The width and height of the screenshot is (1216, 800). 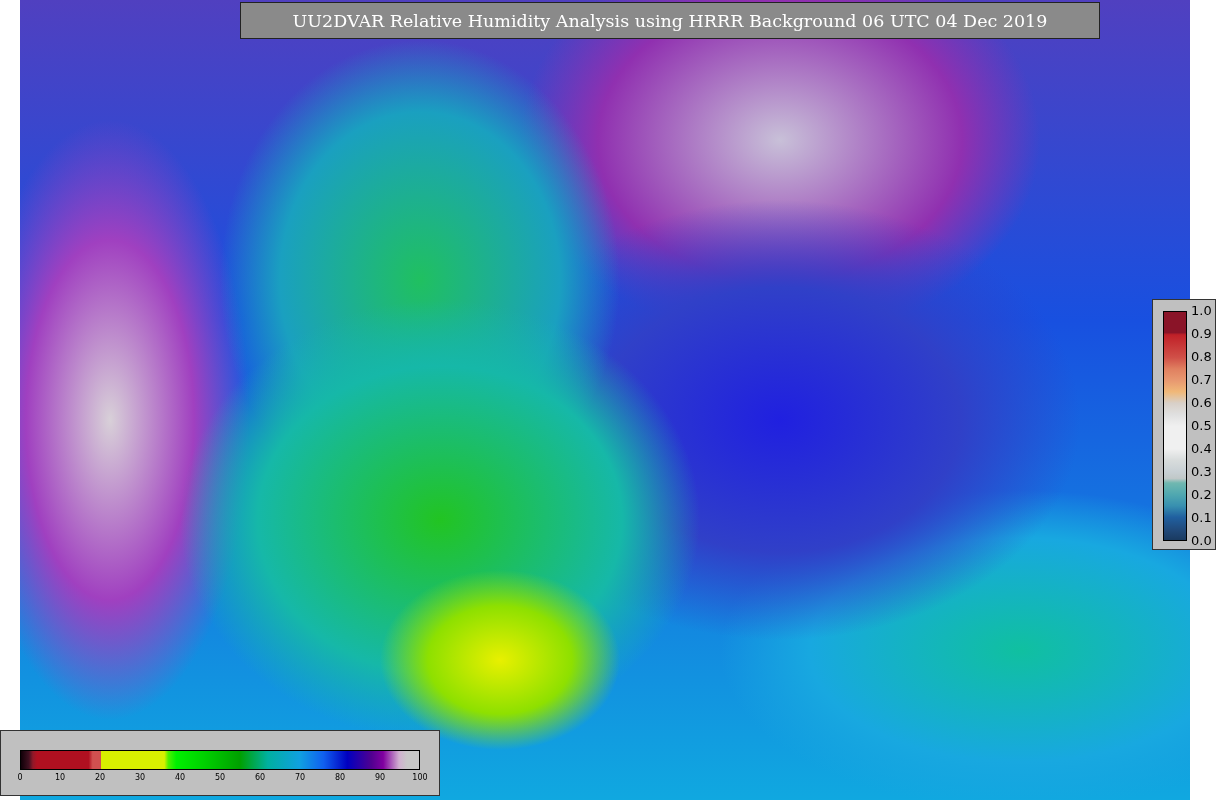 What do you see at coordinates (1201, 472) in the screenshot?
I see `colorbar-tick-label: 0.3` at bounding box center [1201, 472].